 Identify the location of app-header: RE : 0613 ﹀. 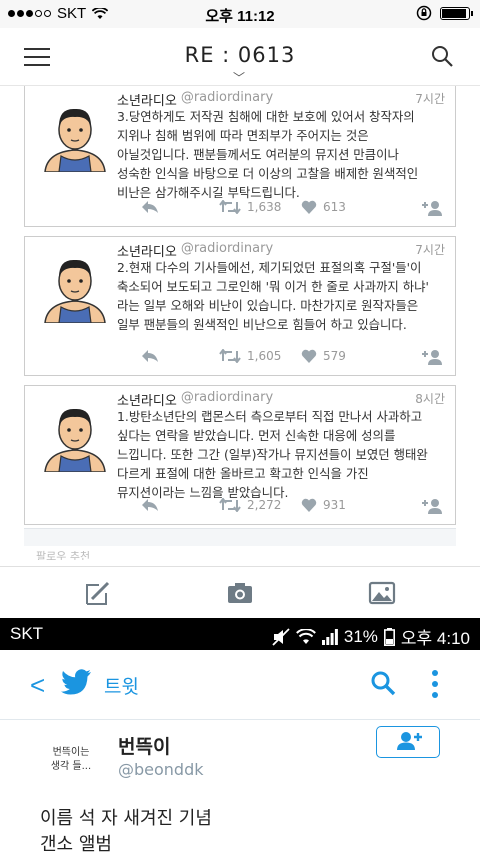
(240, 57).